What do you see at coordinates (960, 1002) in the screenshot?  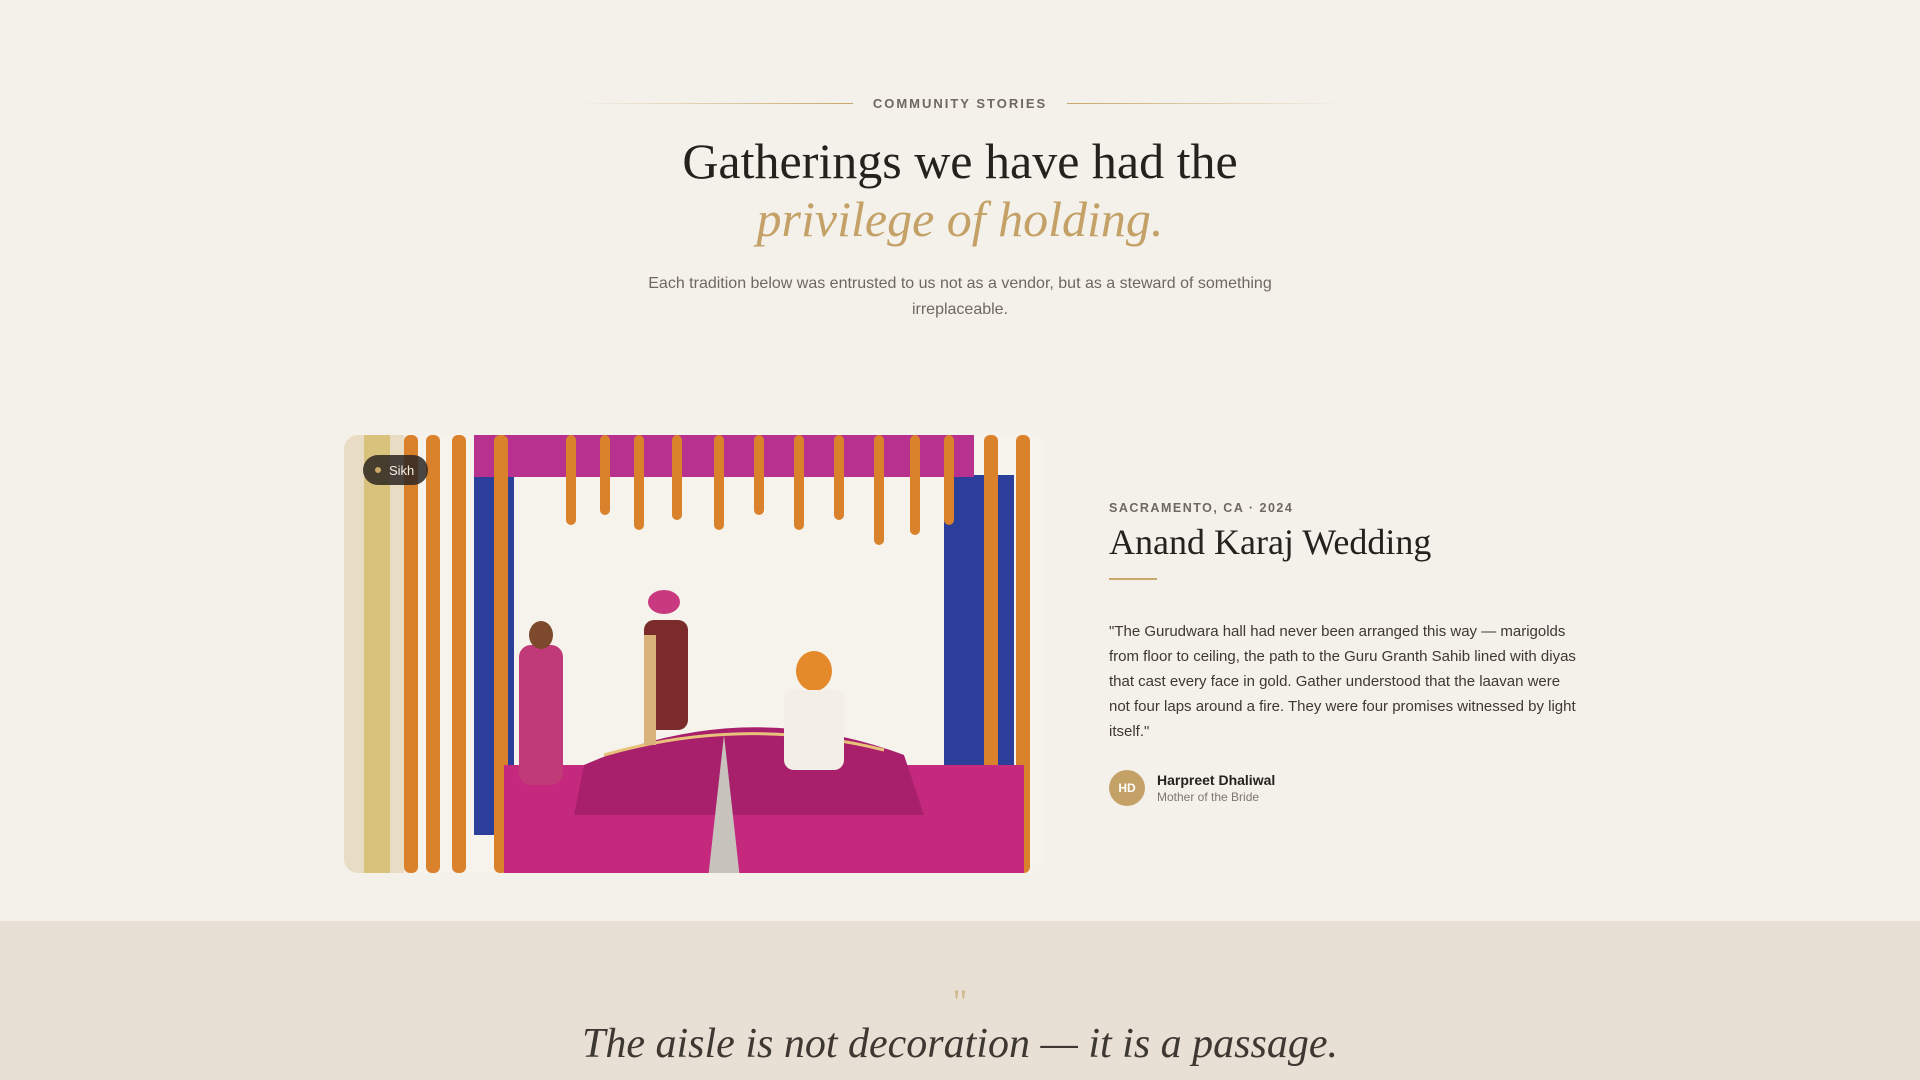 I see `quote-mark-icon: "` at bounding box center [960, 1002].